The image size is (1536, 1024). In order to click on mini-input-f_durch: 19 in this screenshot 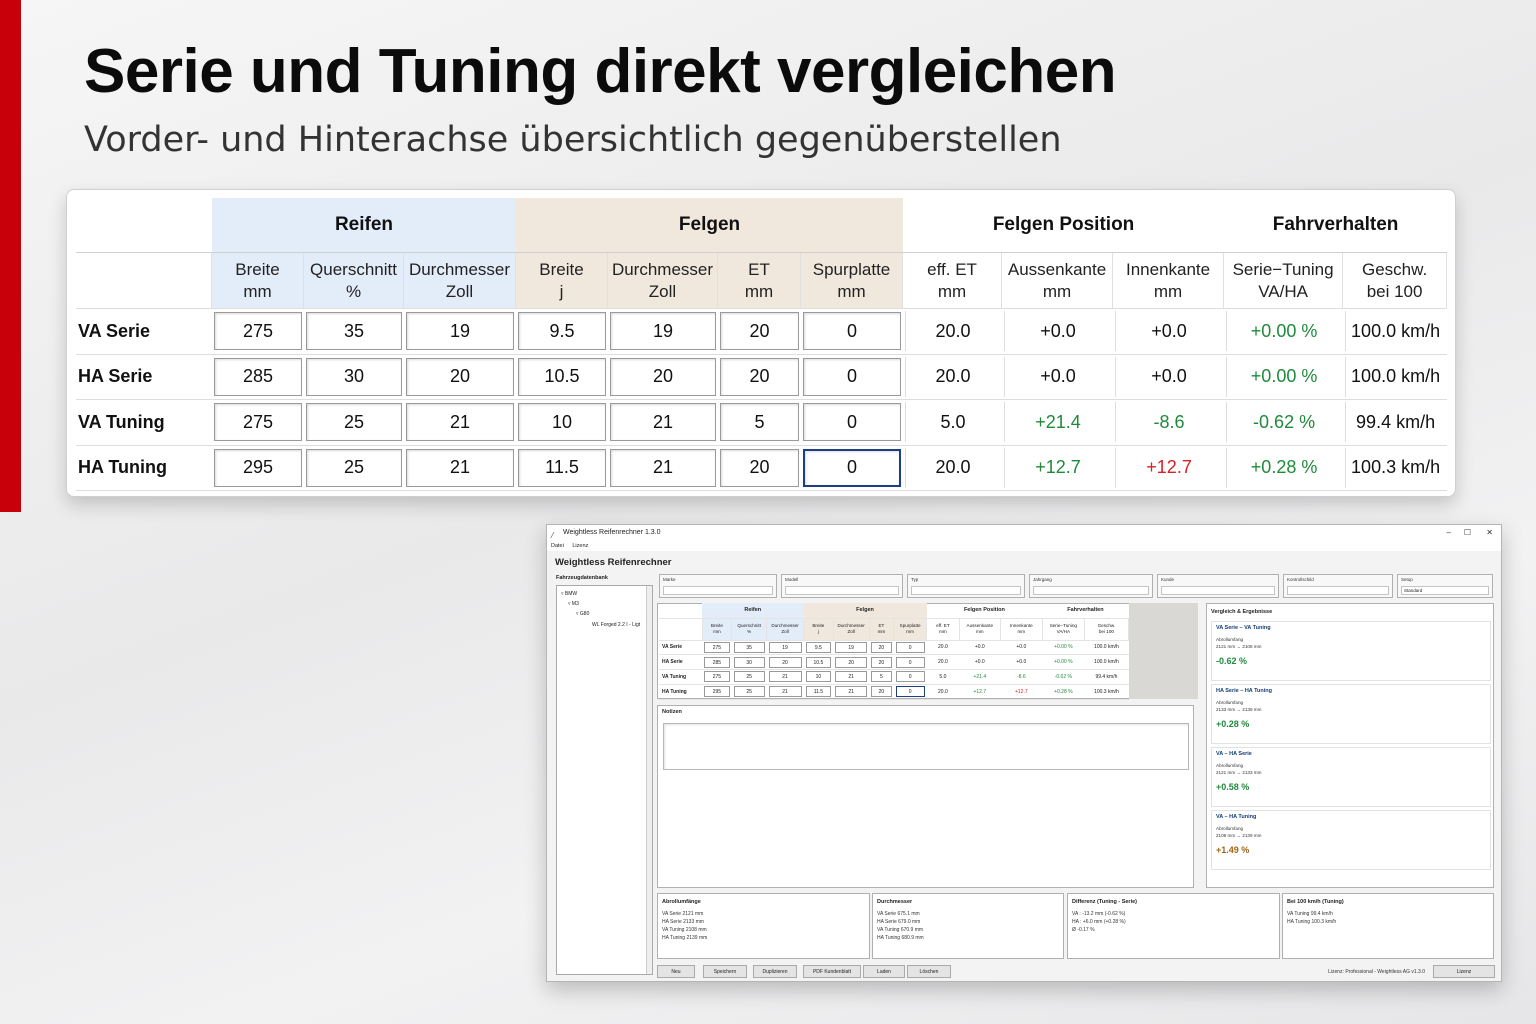, I will do `click(851, 647)`.